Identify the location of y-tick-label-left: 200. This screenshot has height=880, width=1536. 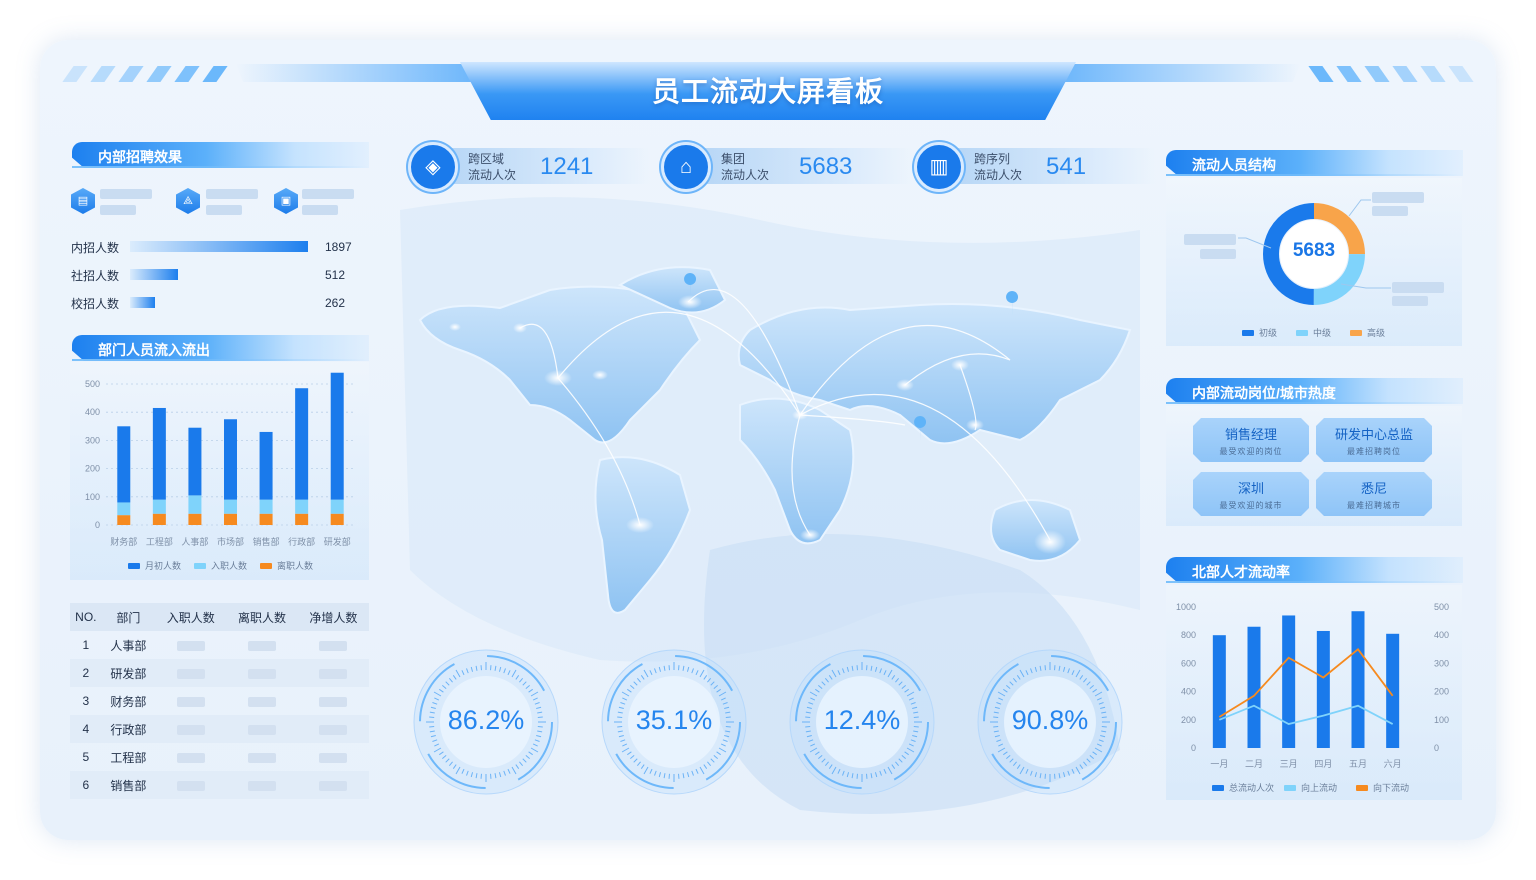
(1188, 720).